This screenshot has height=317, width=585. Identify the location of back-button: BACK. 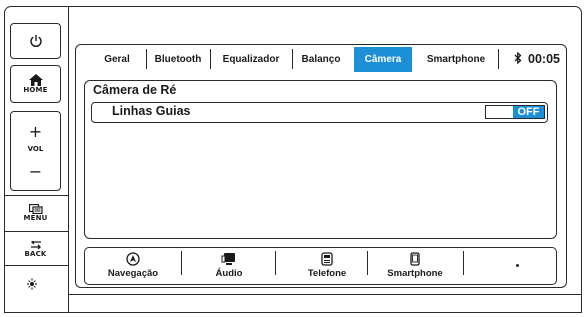
(35, 249).